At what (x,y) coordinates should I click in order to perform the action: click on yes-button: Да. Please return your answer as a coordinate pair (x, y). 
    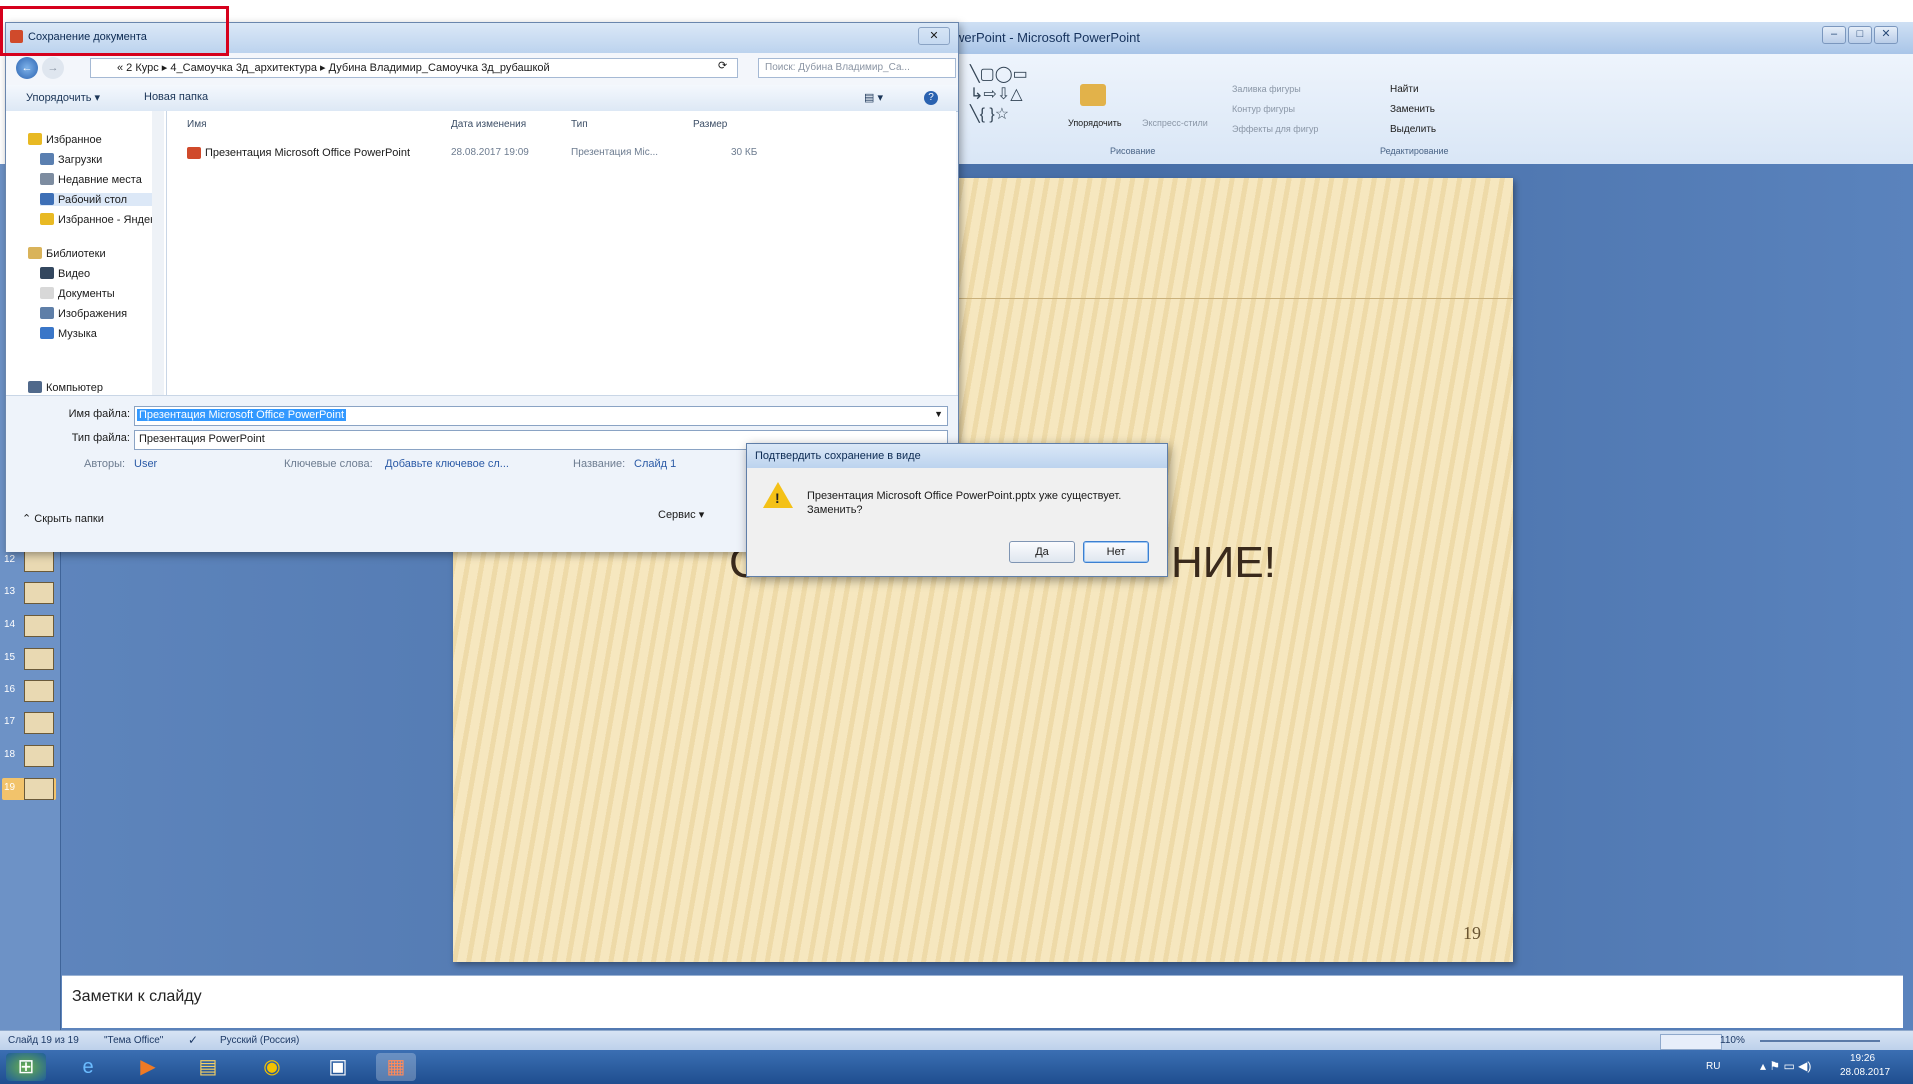
    Looking at the image, I should click on (1042, 552).